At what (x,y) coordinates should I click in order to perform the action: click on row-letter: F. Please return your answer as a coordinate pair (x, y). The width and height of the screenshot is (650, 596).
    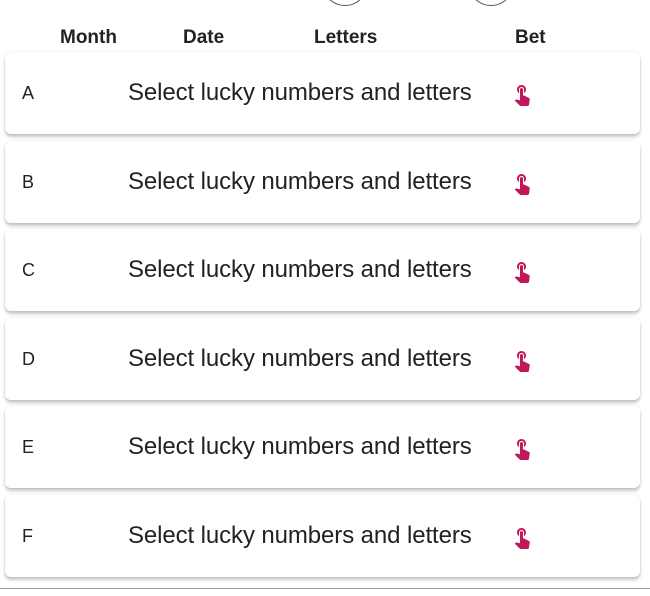
    Looking at the image, I should click on (27, 535).